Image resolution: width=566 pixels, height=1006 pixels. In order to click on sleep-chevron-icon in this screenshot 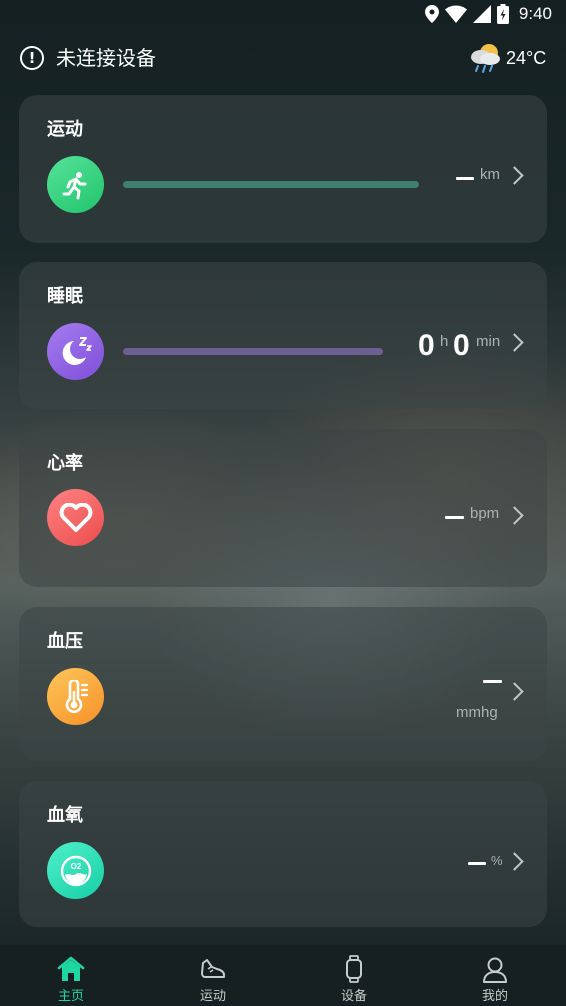, I will do `click(514, 342)`.